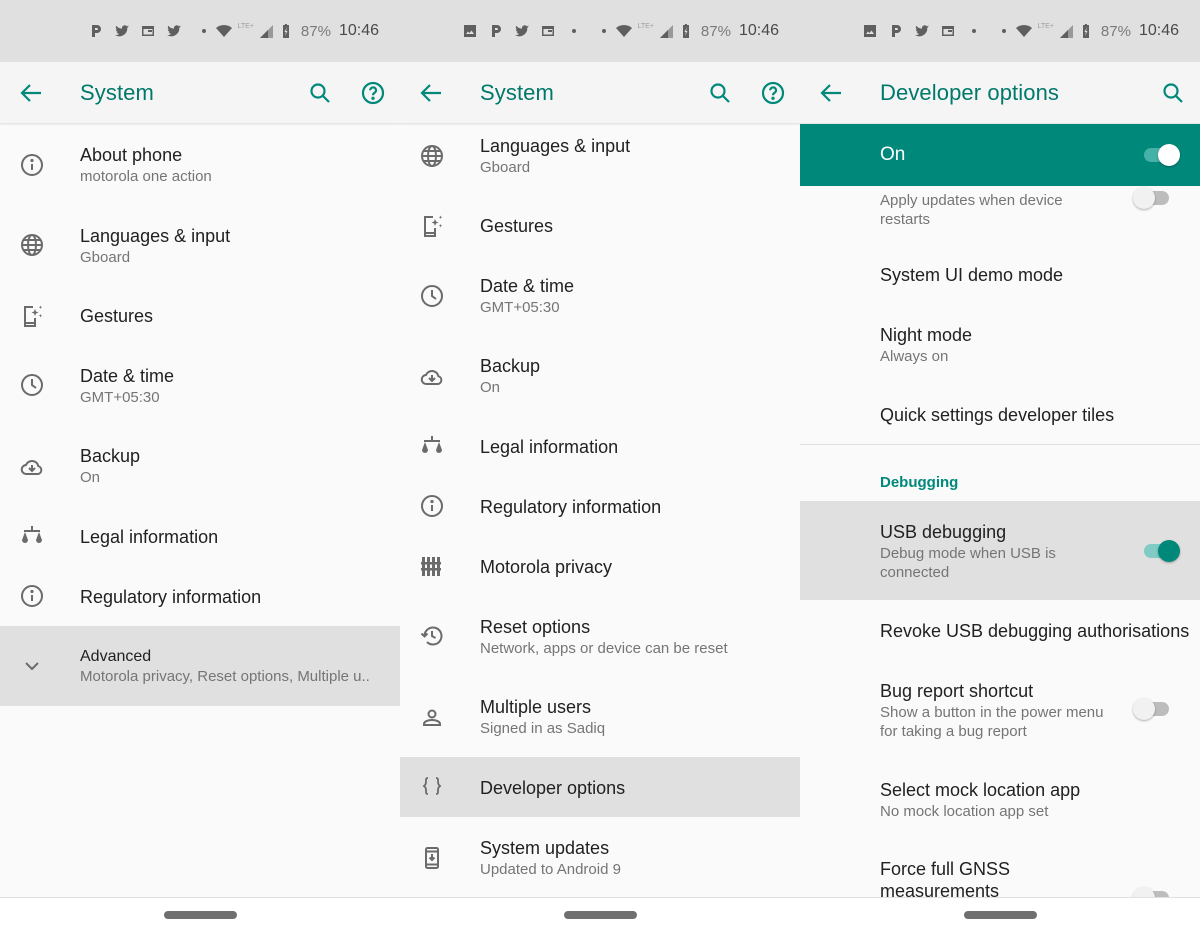 The image size is (1200, 933). What do you see at coordinates (604, 648) in the screenshot?
I see `item-subtitle: Network, apps or device can be reset` at bounding box center [604, 648].